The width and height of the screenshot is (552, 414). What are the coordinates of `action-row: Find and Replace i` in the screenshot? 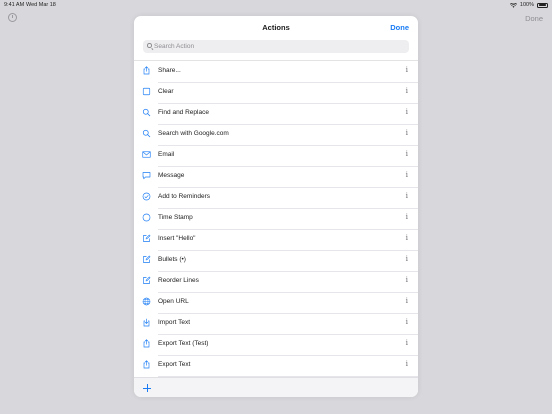 It's located at (276, 113).